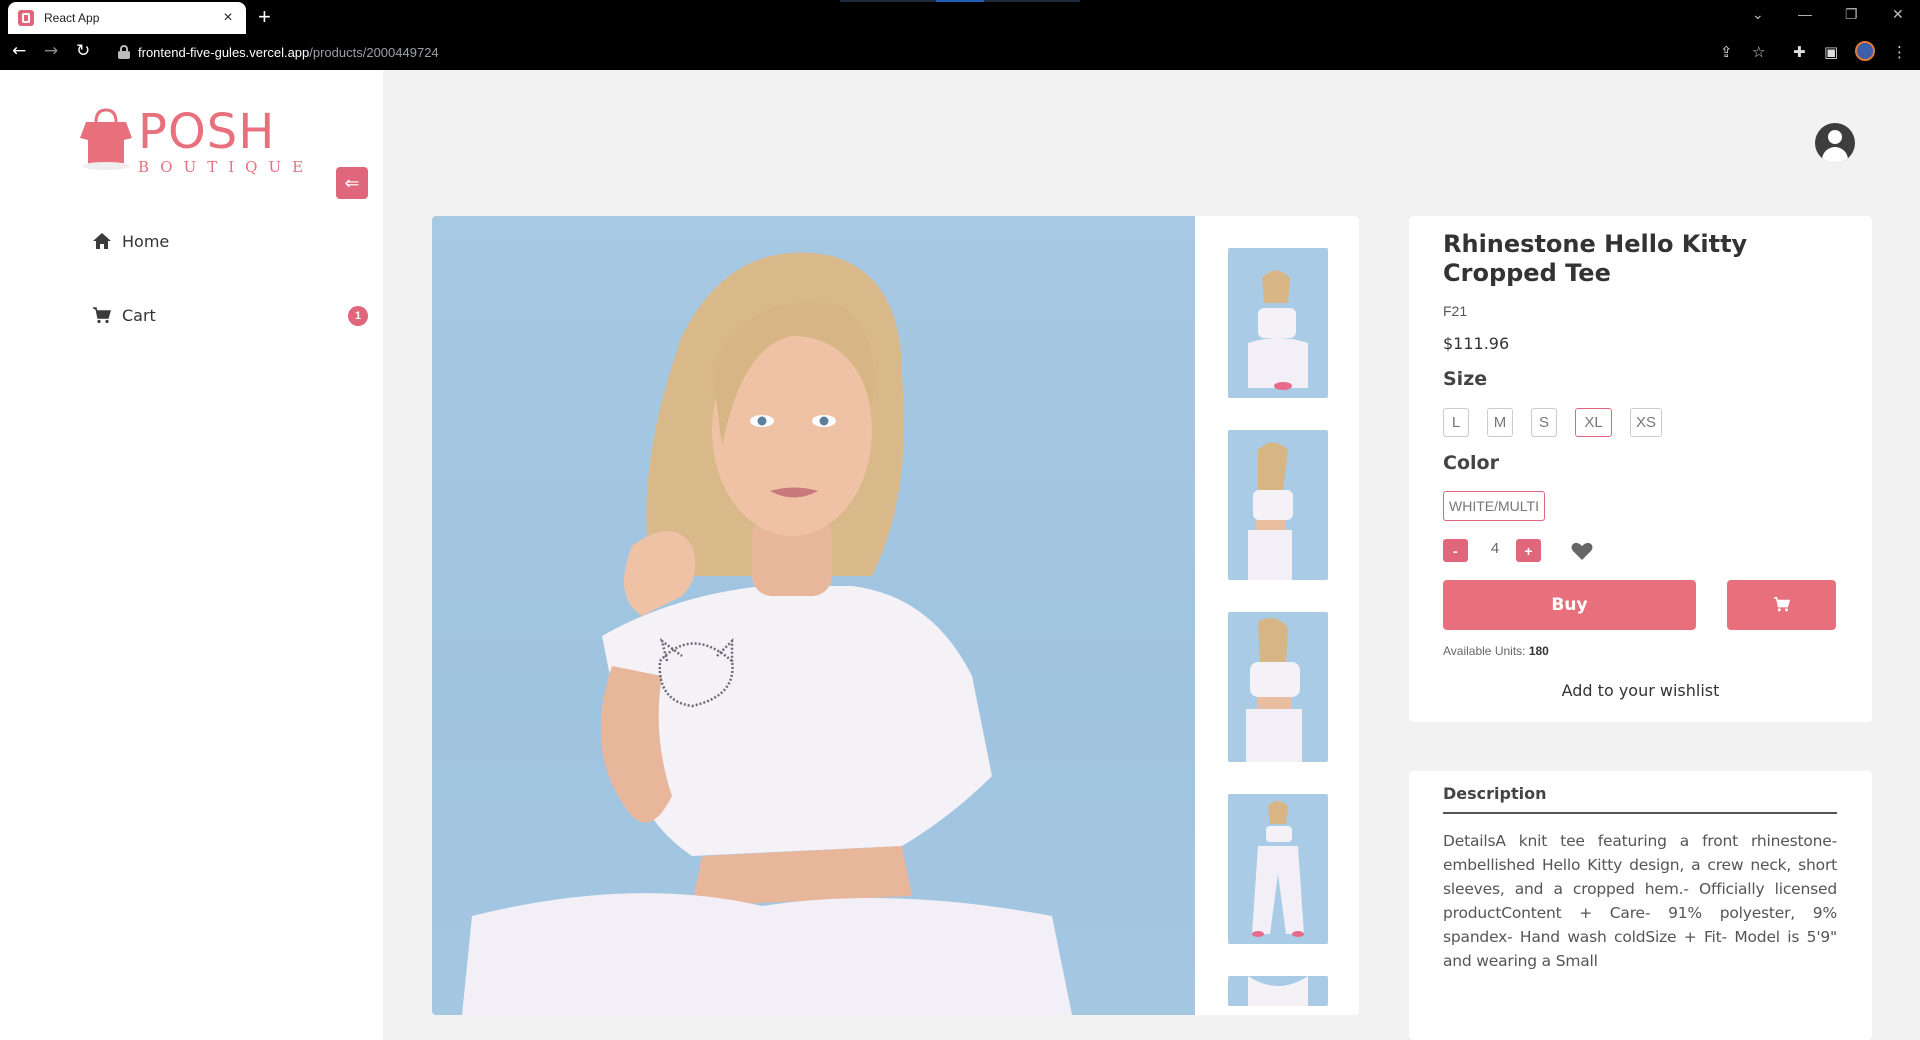  What do you see at coordinates (1805, 14) in the screenshot?
I see `minimize-icon: —` at bounding box center [1805, 14].